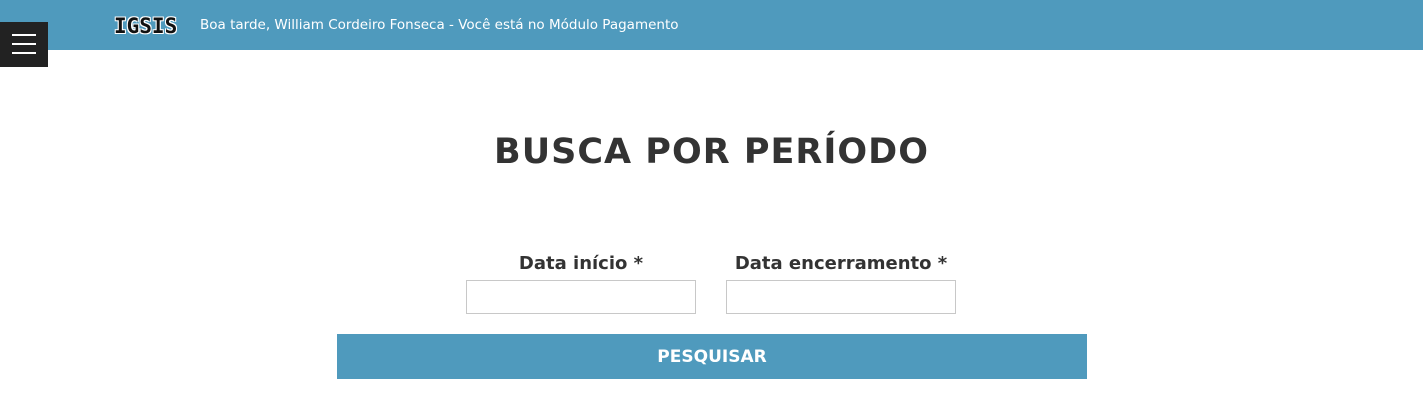 The image size is (1423, 415). I want to click on brand-logo: IGSIS, so click(145, 26).